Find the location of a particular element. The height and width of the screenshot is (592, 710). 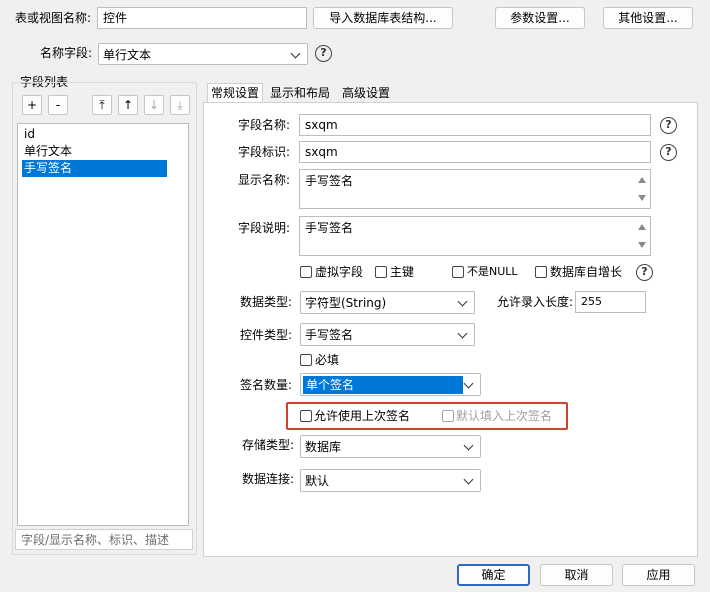

display-name-textarea: 手写签名 is located at coordinates (475, 189).